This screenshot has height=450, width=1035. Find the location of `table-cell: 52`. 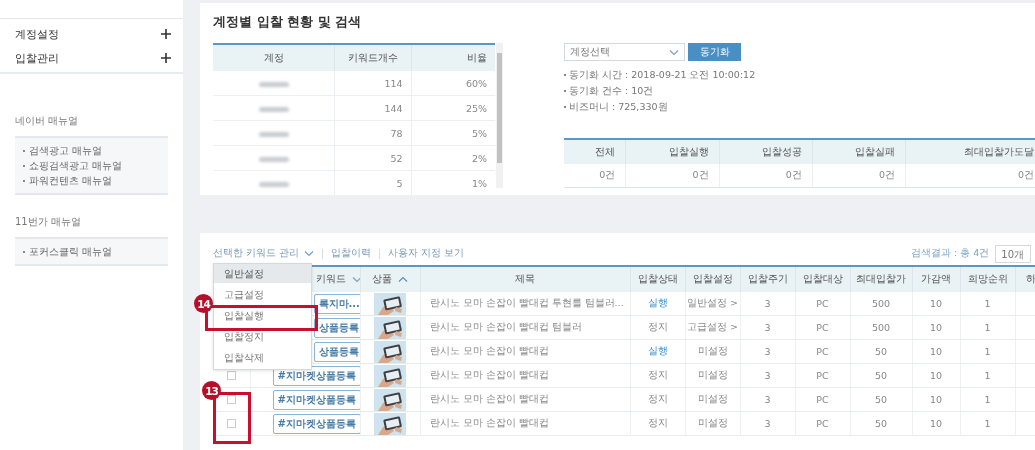

table-cell: 52 is located at coordinates (373, 158).